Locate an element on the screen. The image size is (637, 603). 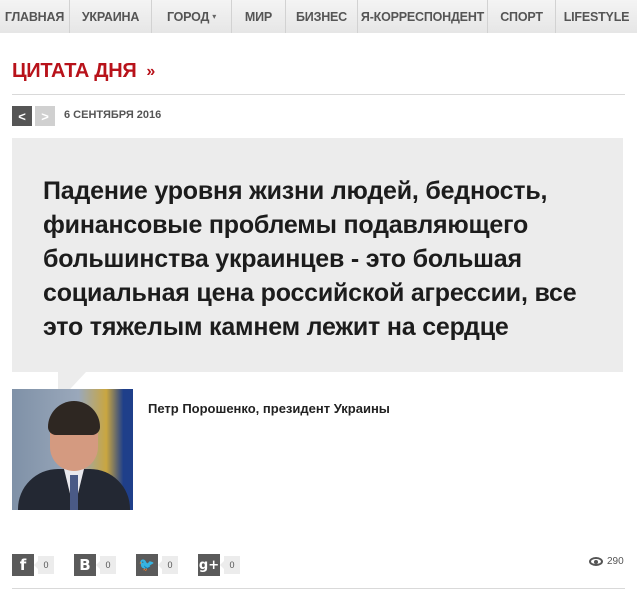
nav-label: Я-КОРРЕСПОНДЕНТ is located at coordinates (422, 16).